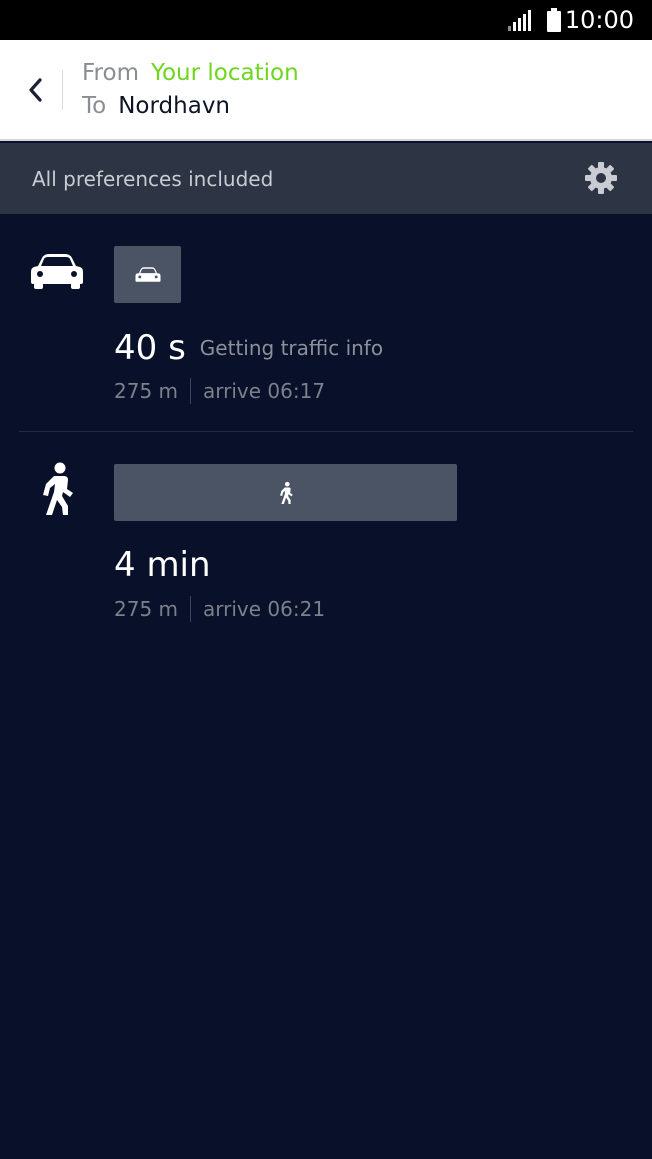 Image resolution: width=652 pixels, height=1159 pixels. Describe the element at coordinates (174, 106) in the screenshot. I see `to-value: Nordhavn` at that location.